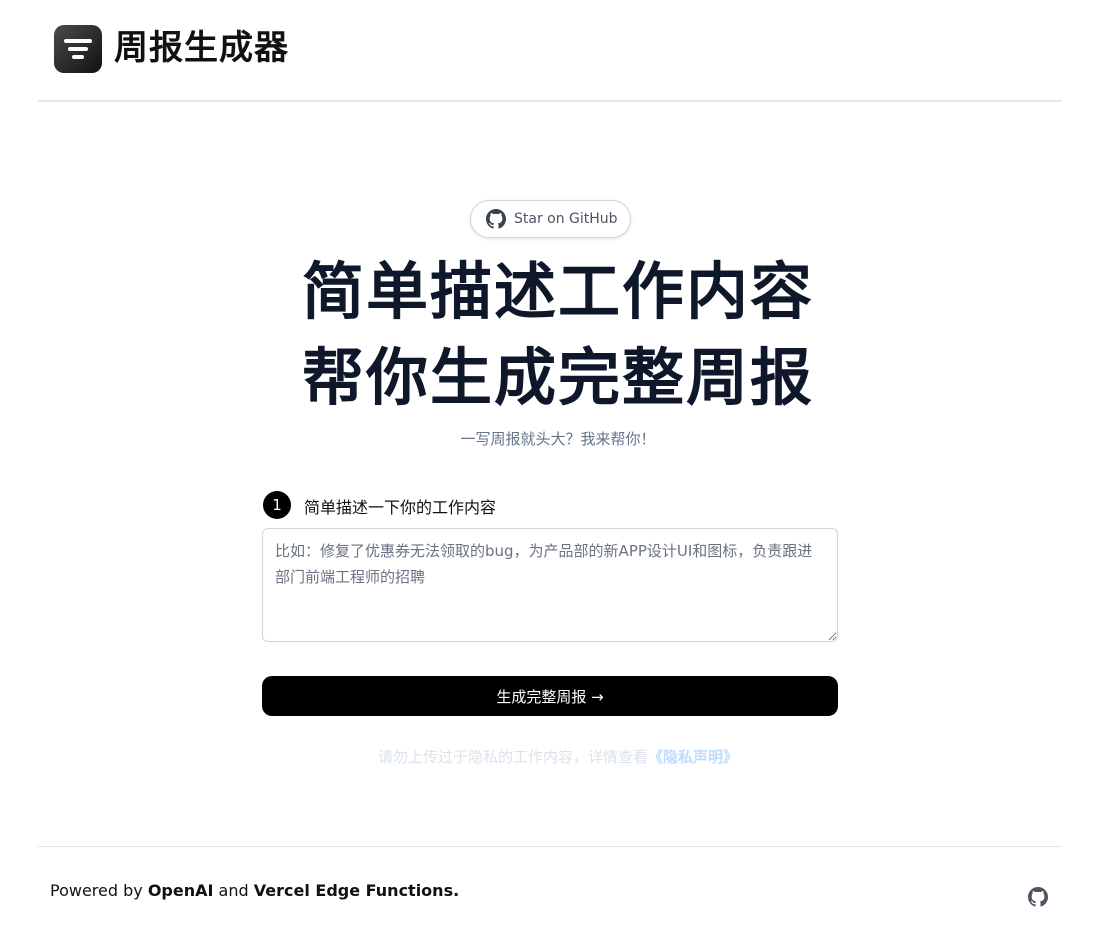 The width and height of the screenshot is (1116, 933). What do you see at coordinates (550, 696) in the screenshot?
I see `generate-report-button: 生成完整周报 →` at bounding box center [550, 696].